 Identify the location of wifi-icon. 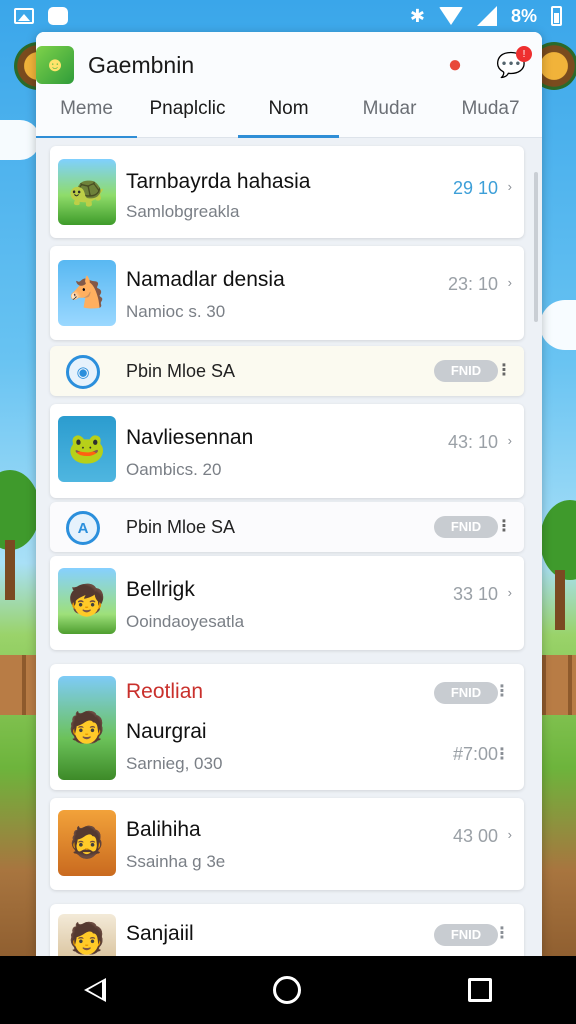
(450, 16).